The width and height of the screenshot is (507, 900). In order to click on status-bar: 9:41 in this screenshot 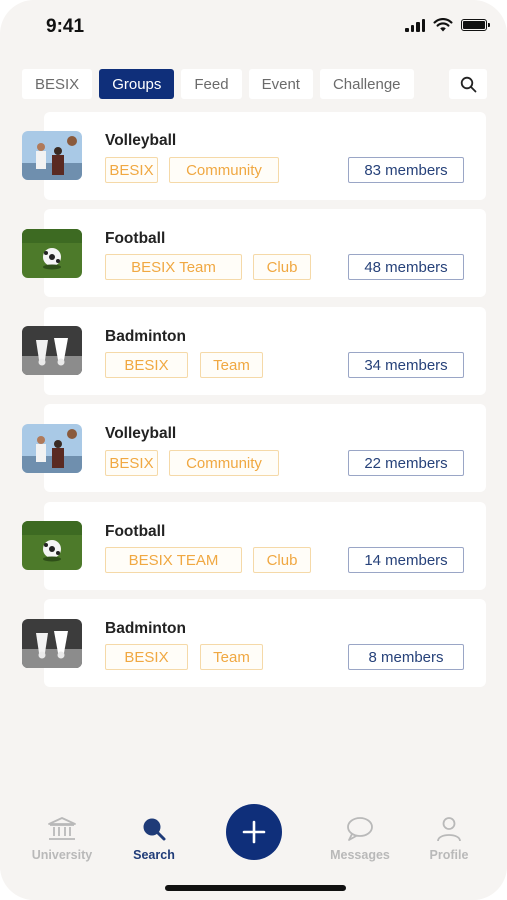, I will do `click(253, 26)`.